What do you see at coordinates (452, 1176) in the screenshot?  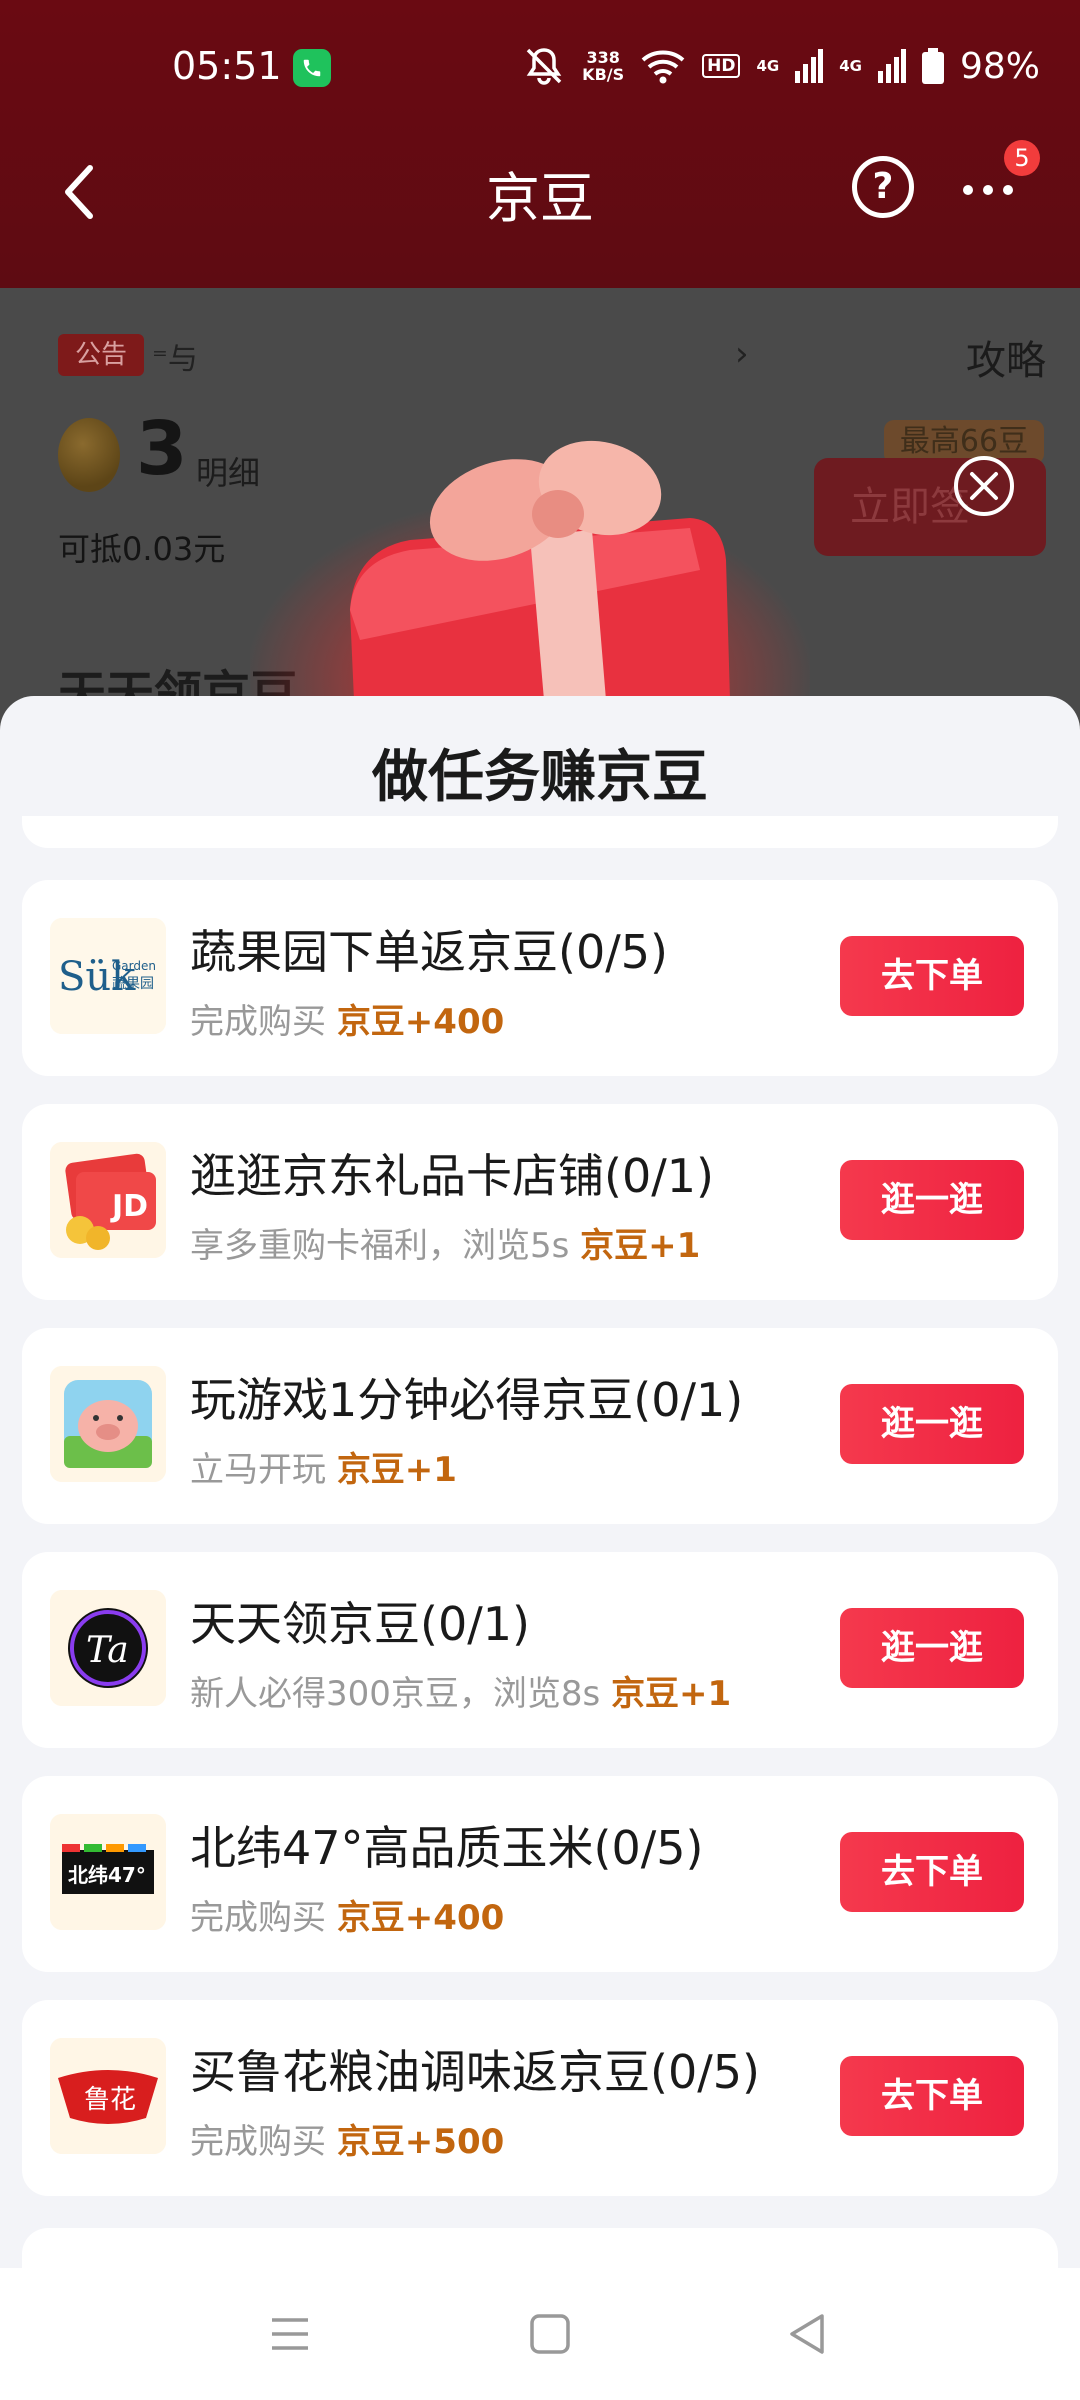 I see `task-name: 逛逛京东礼品卡店铺(0/1)` at bounding box center [452, 1176].